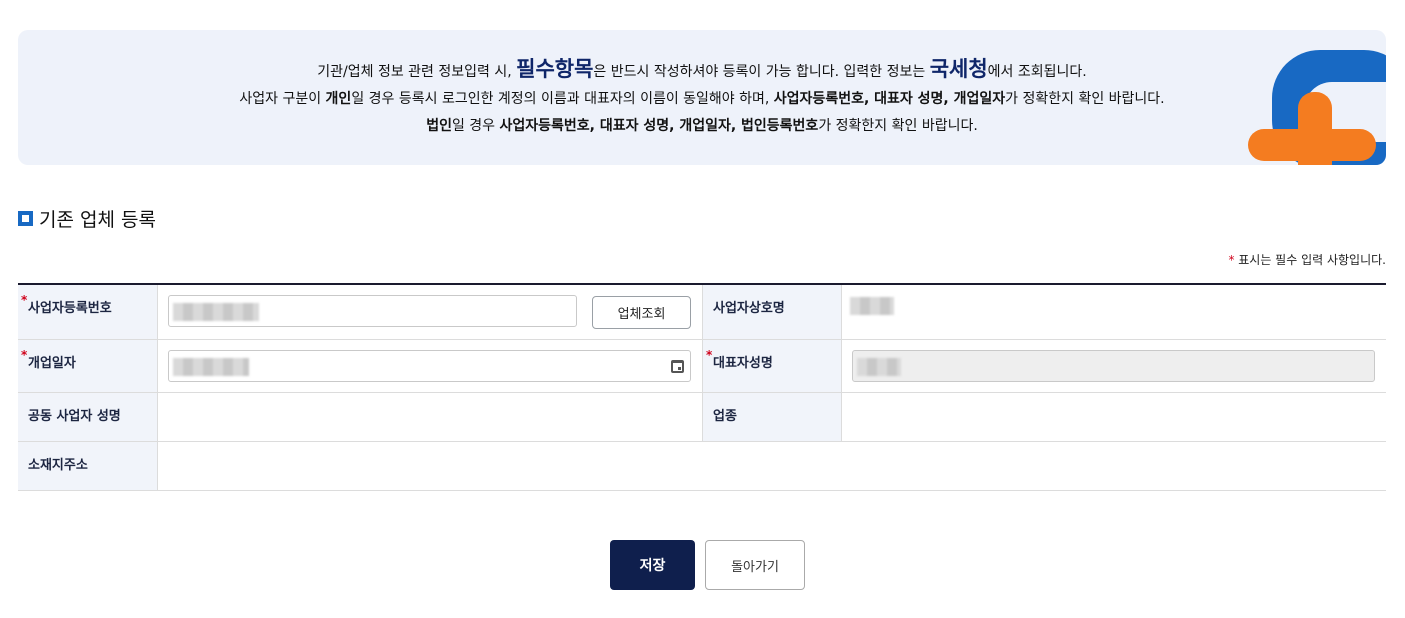  What do you see at coordinates (1114, 417) in the screenshot?
I see `industry-cell` at bounding box center [1114, 417].